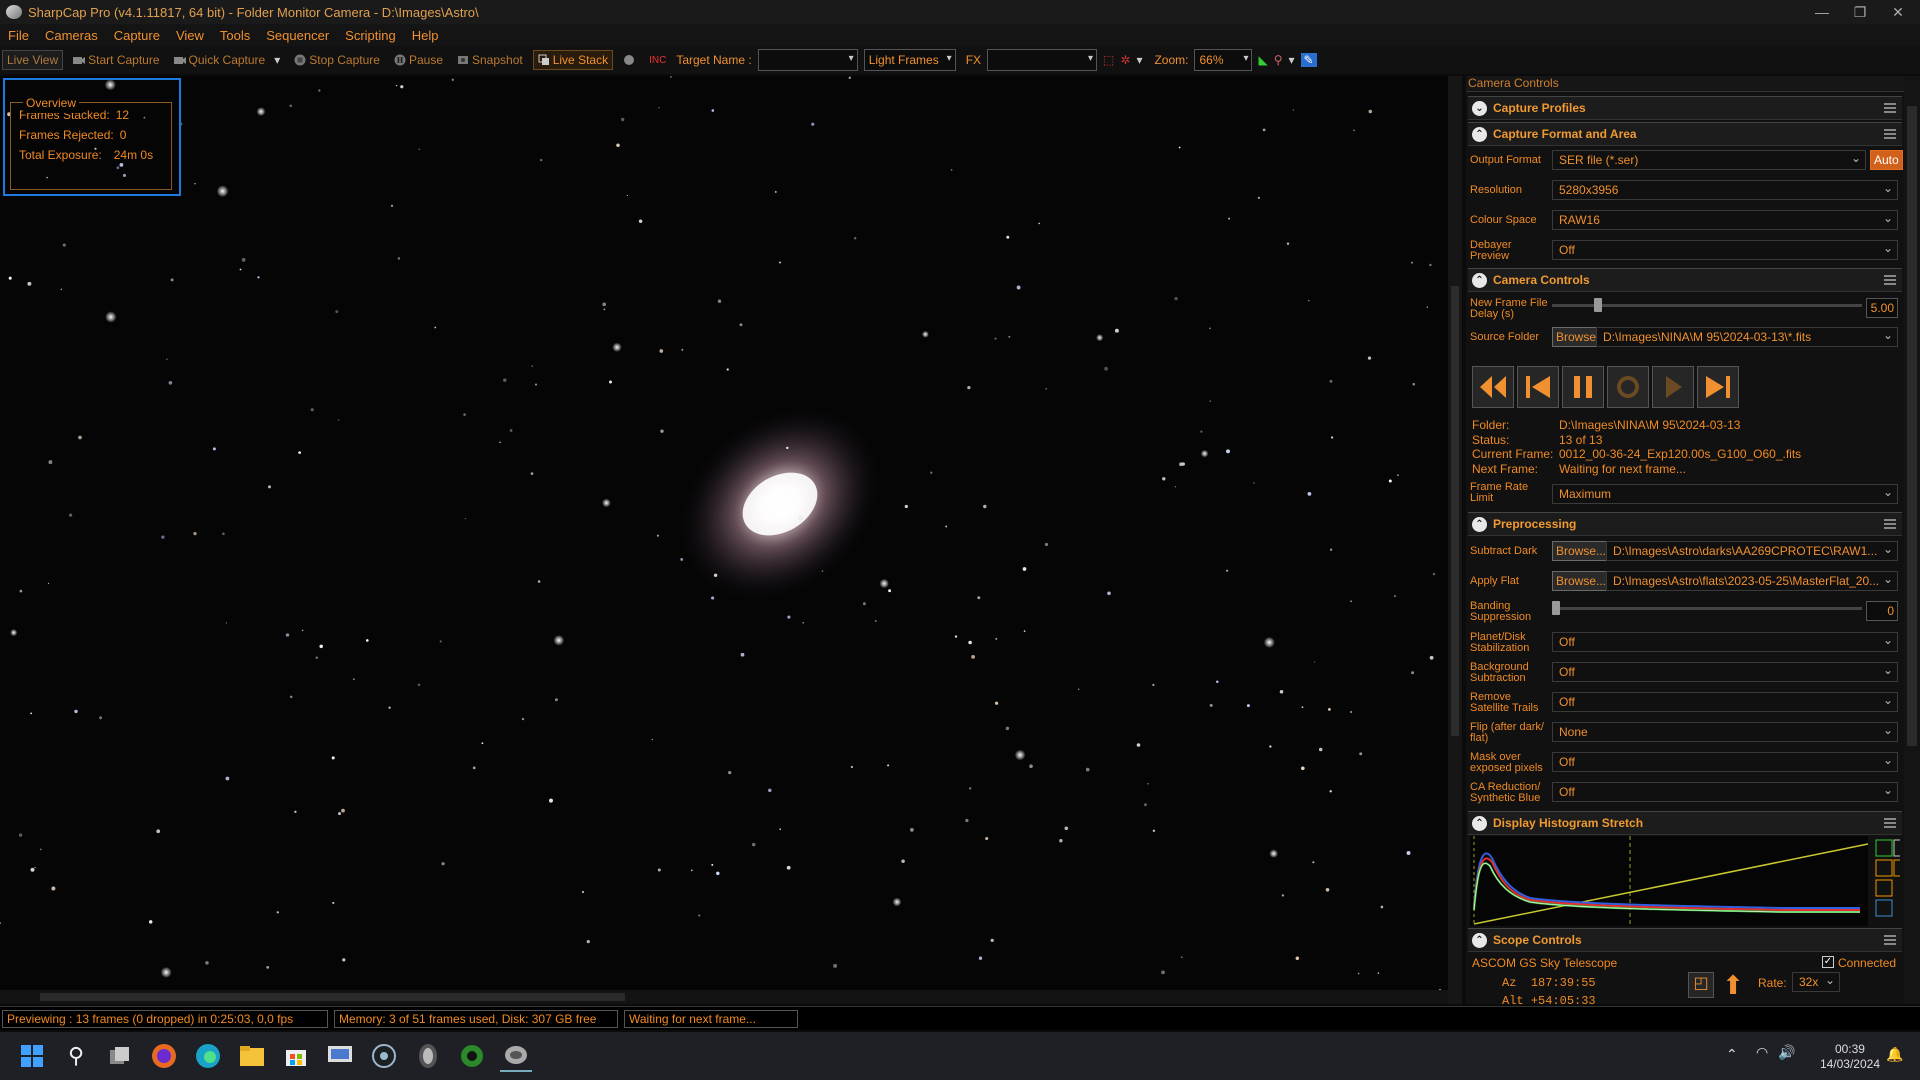  What do you see at coordinates (1685, 940) in the screenshot?
I see `section-scope-controls: ⌃ Scope Controls` at bounding box center [1685, 940].